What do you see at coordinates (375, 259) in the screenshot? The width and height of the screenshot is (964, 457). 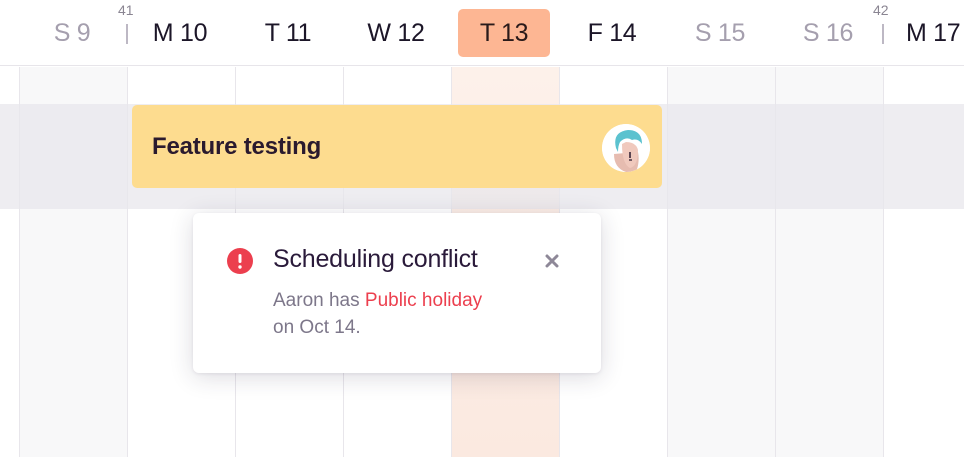 I see `popover-title: Scheduling conflict` at bounding box center [375, 259].